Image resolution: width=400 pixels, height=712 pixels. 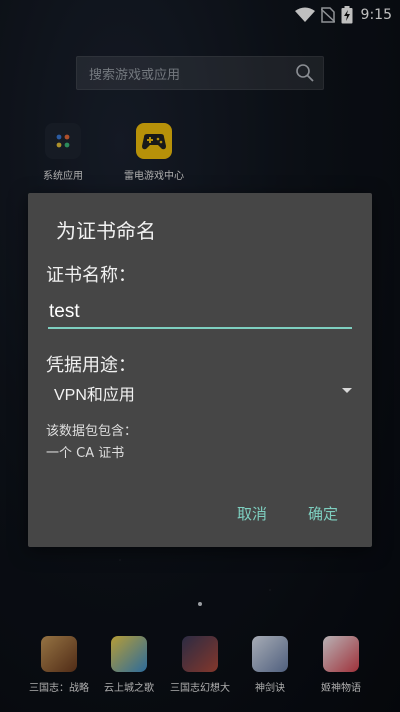 I want to click on package-contents-label: 该数据包包含：, so click(x=92, y=431).